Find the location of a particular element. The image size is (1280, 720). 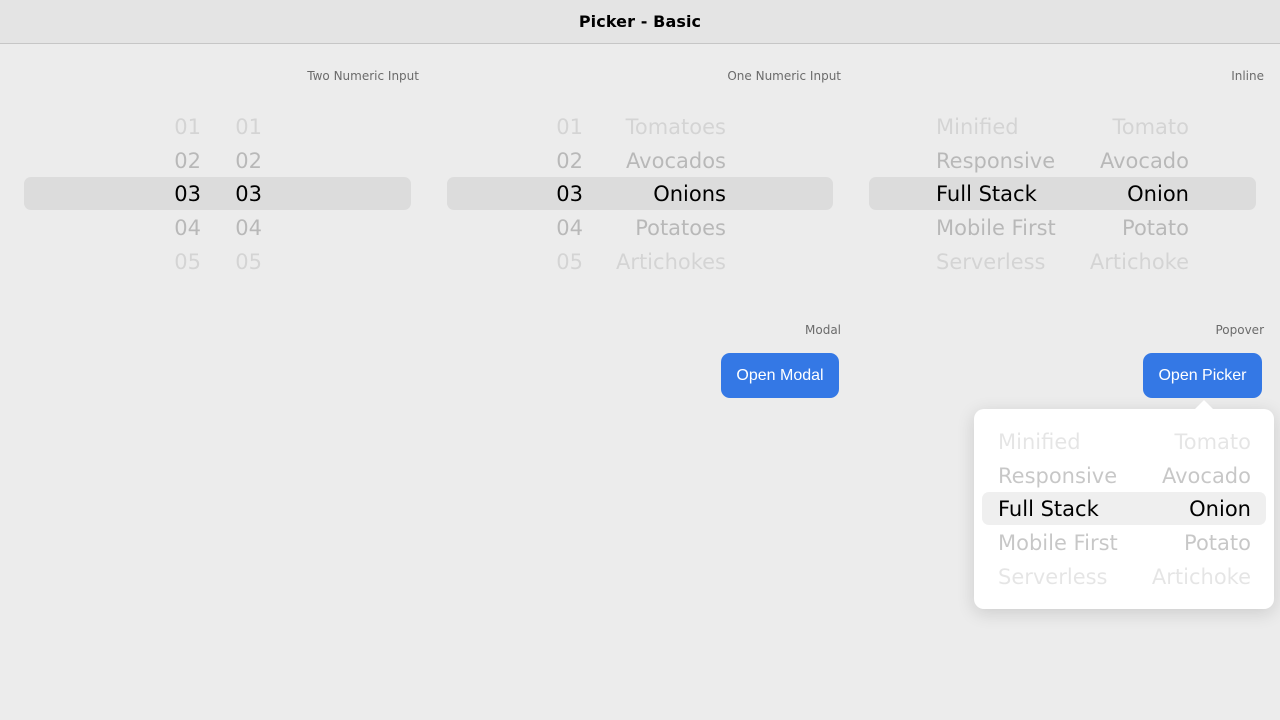

two-numeric-input-label: Two Numeric Input is located at coordinates (363, 76).